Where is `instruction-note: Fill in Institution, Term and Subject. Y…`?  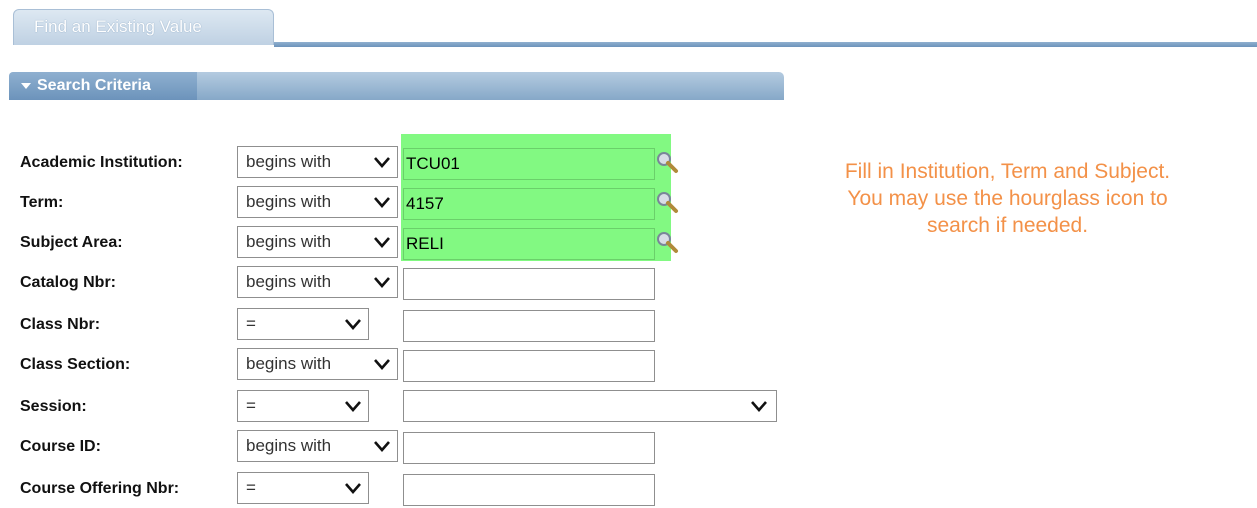
instruction-note: Fill in Institution, Term and Subject. Y… is located at coordinates (1007, 198).